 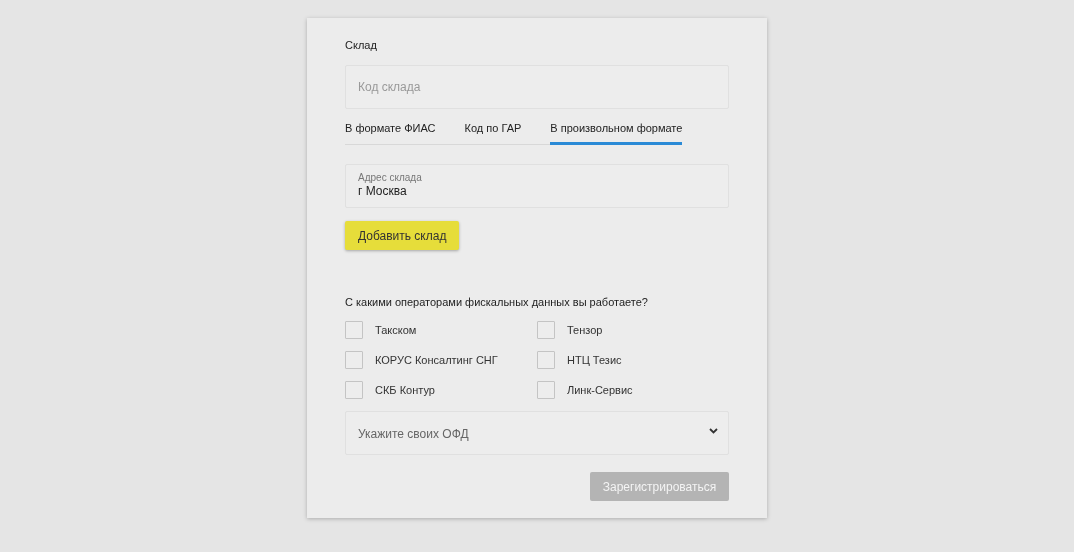 What do you see at coordinates (594, 360) in the screenshot?
I see `checkbox-label: НТЦ Тезис` at bounding box center [594, 360].